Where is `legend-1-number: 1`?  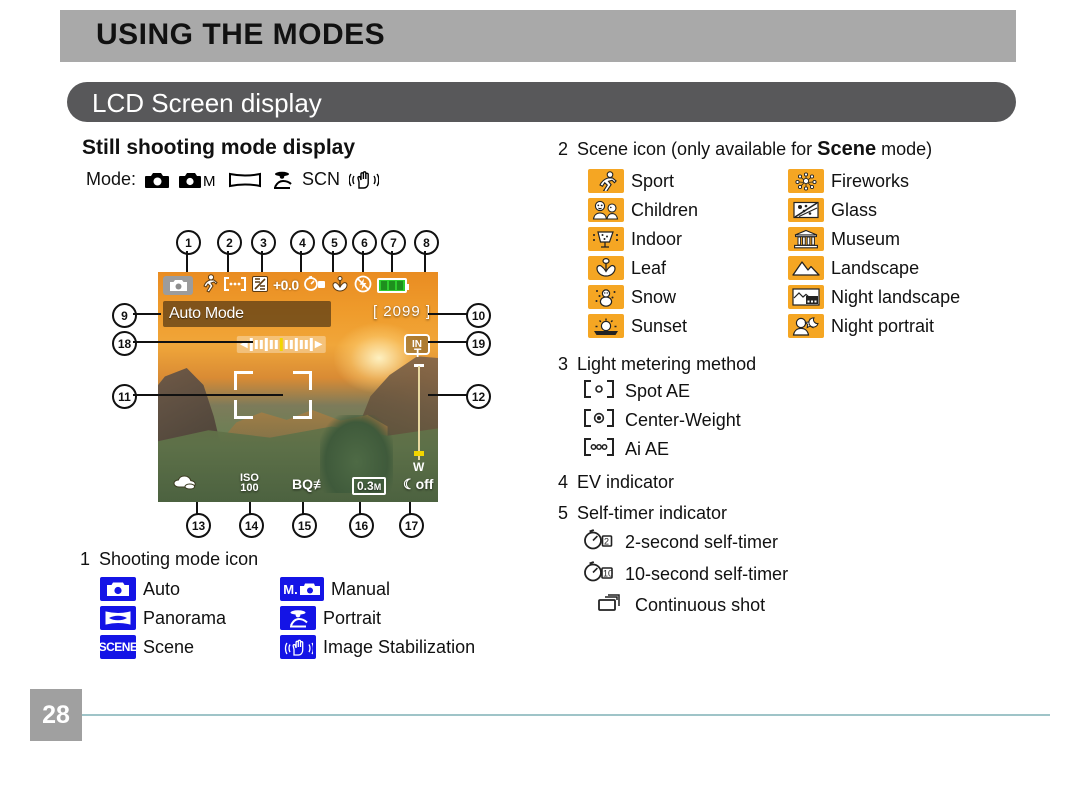
legend-1-number: 1 is located at coordinates (84, 559).